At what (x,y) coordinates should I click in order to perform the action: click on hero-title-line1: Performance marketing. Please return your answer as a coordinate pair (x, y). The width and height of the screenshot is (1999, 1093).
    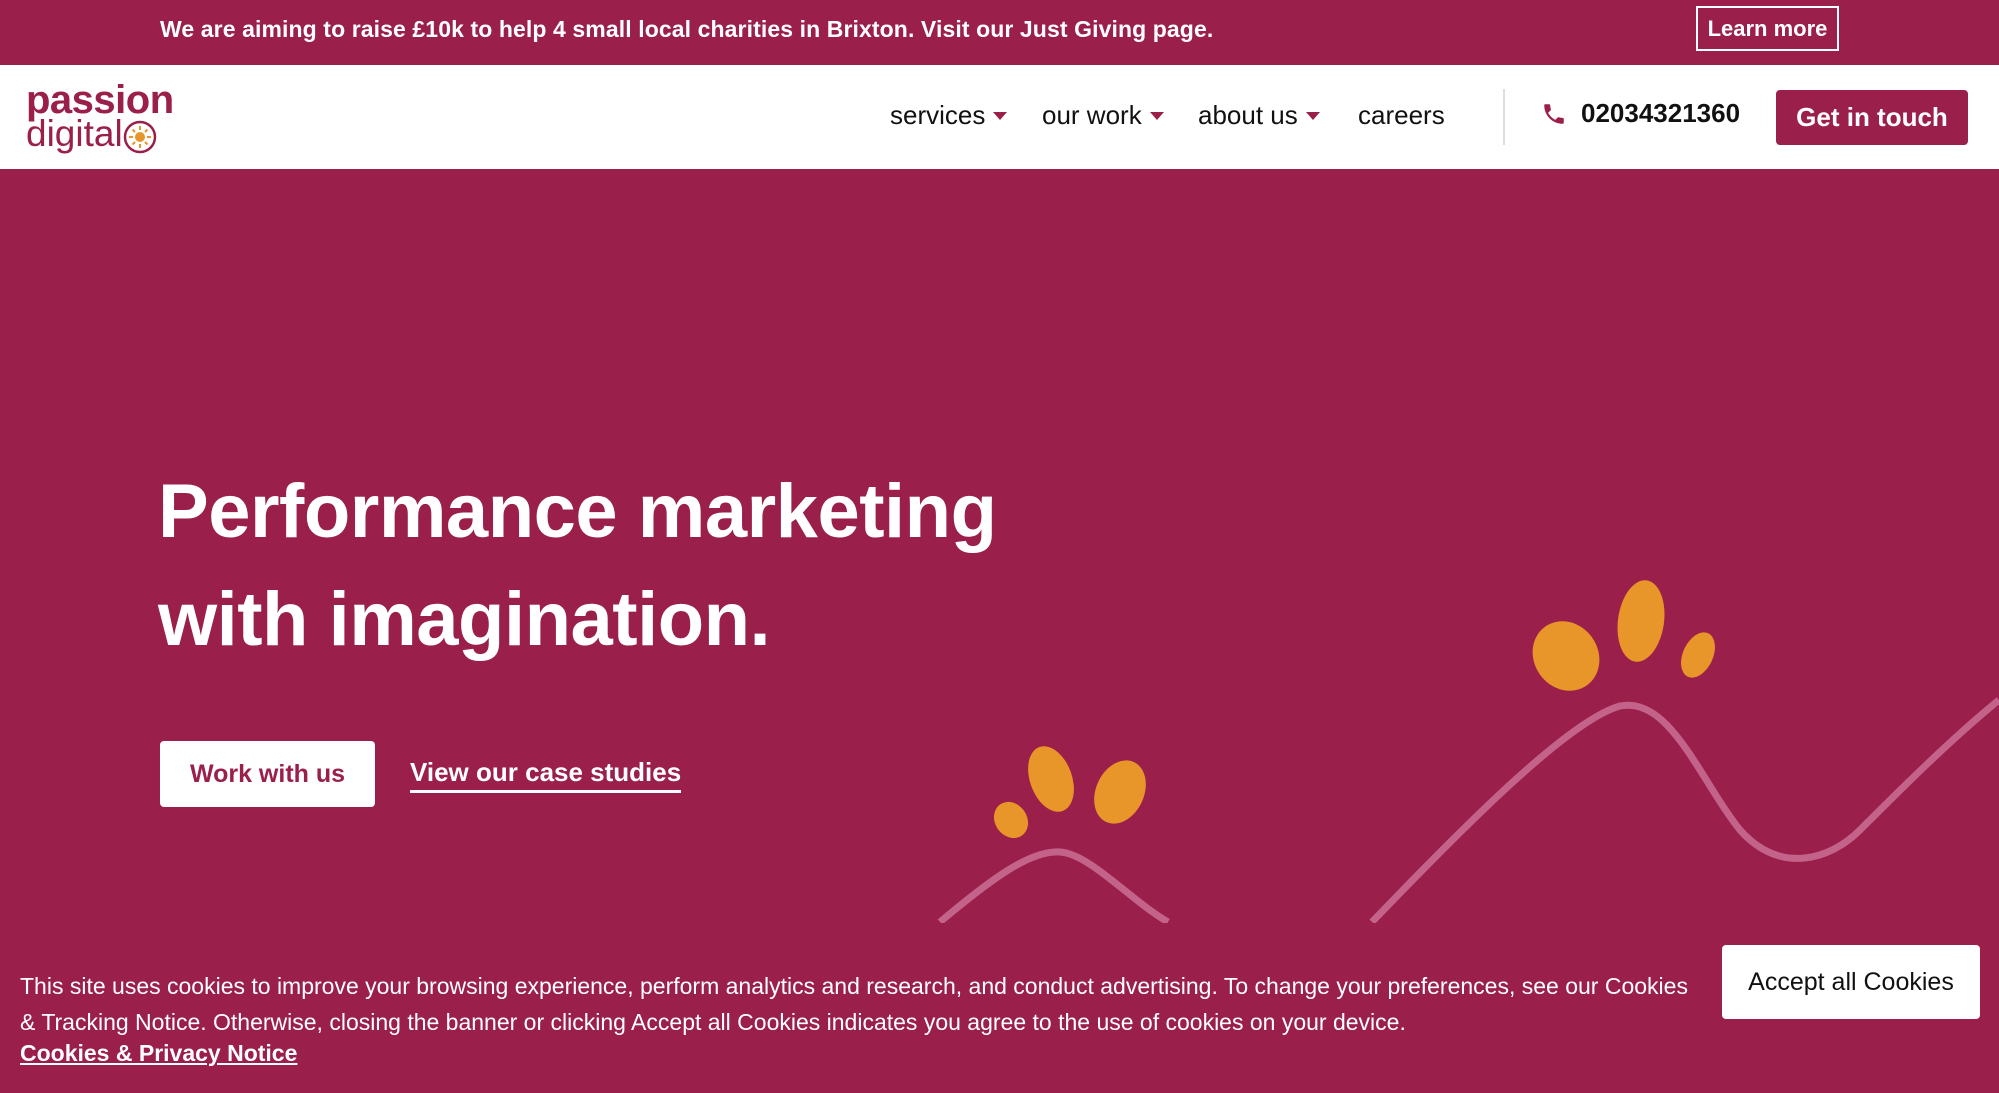
    Looking at the image, I should click on (577, 511).